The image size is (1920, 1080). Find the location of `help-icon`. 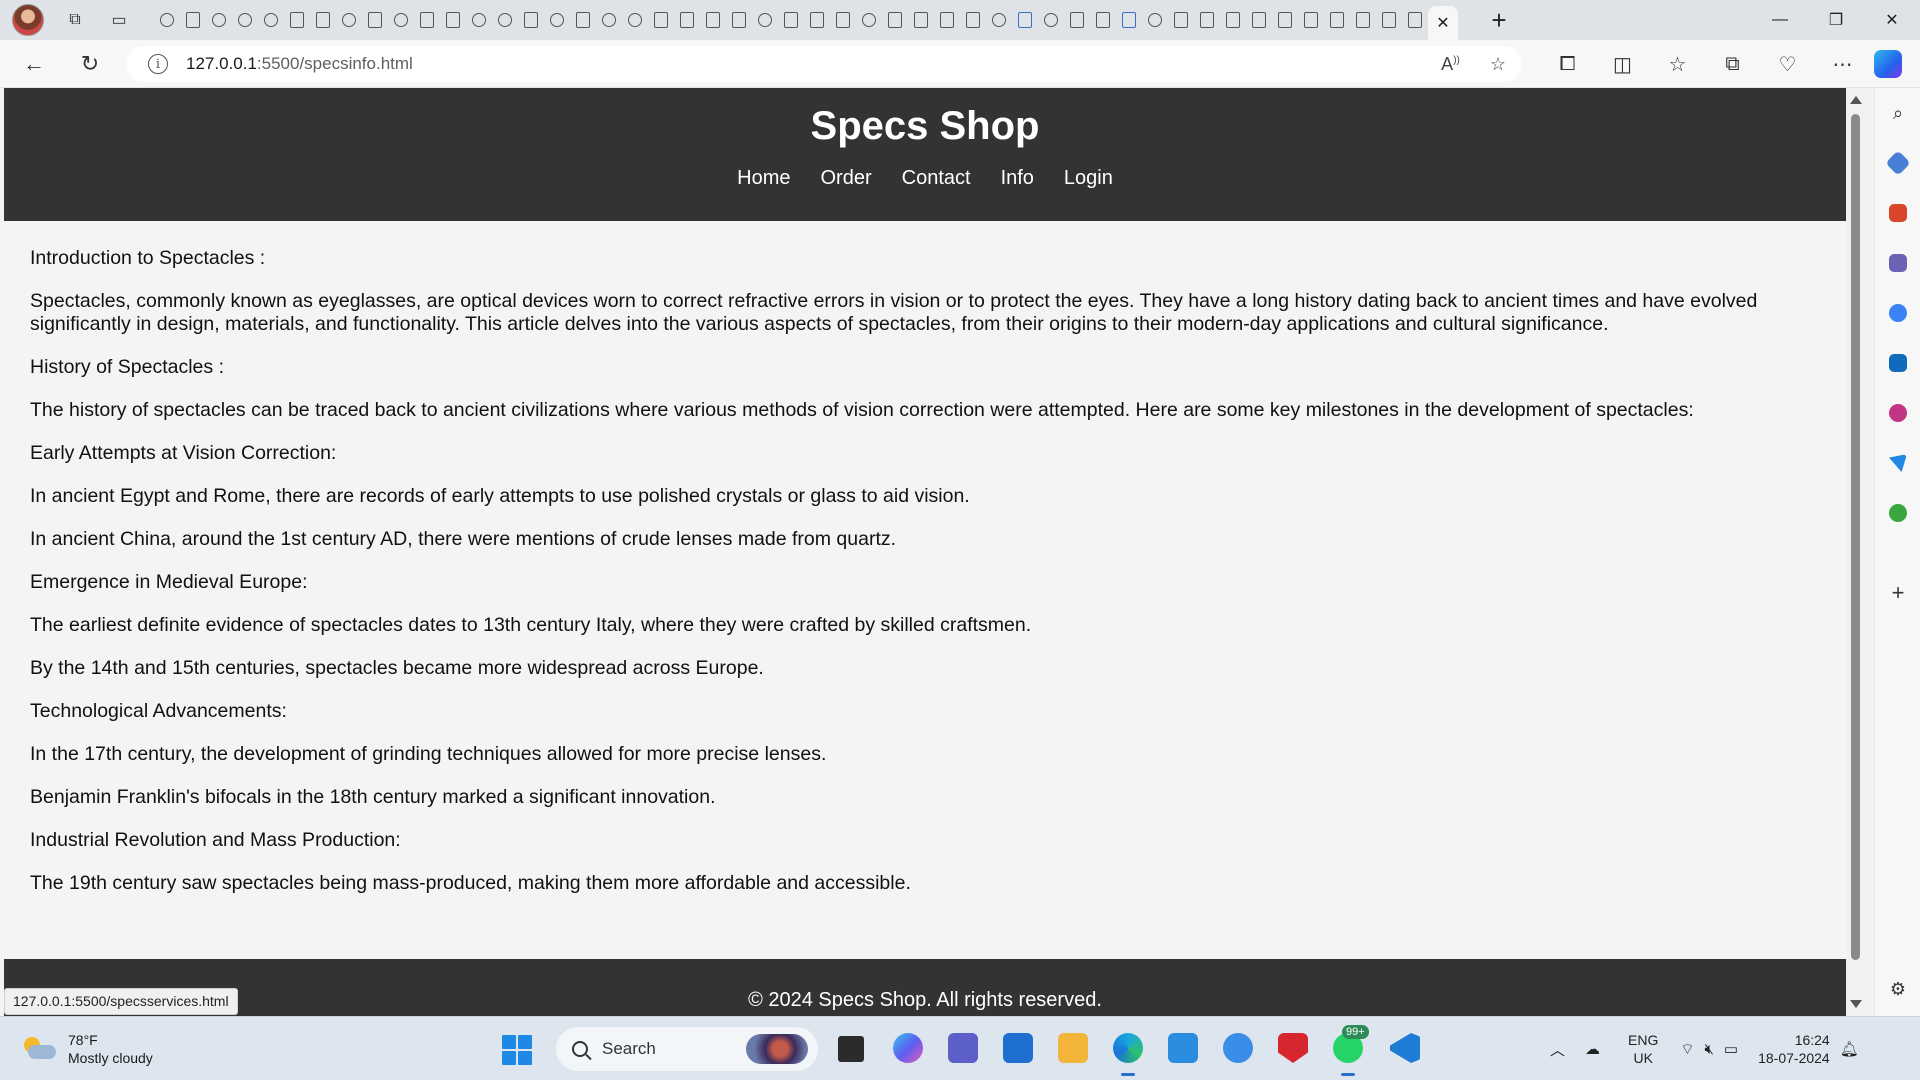

help-icon is located at coordinates (1238, 1048).